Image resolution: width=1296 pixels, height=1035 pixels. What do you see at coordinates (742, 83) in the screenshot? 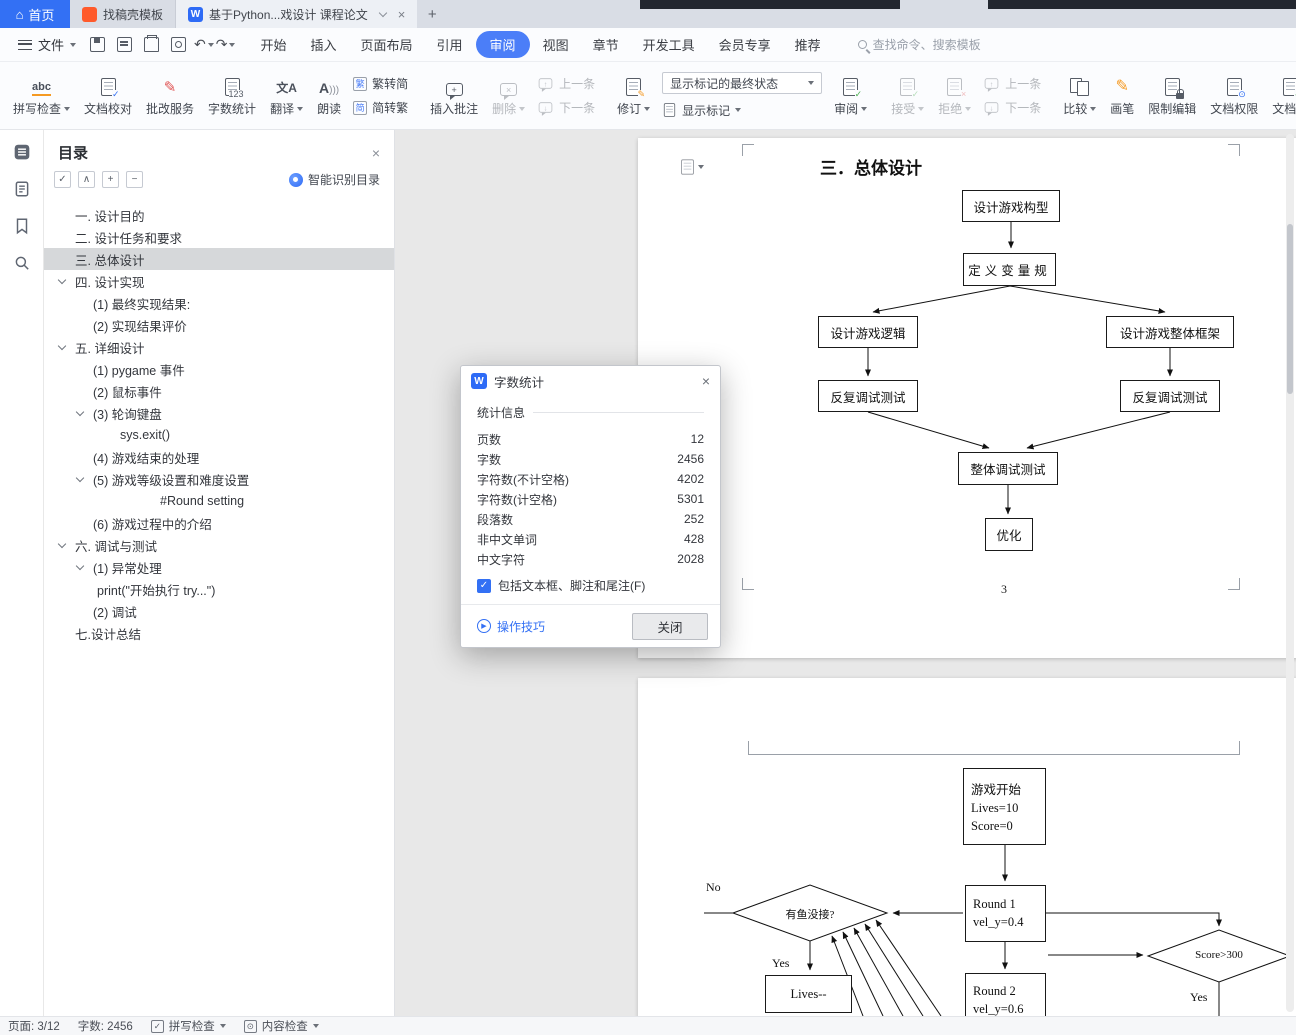
I see `markup-state-select: 显示标记的最终状态` at bounding box center [742, 83].